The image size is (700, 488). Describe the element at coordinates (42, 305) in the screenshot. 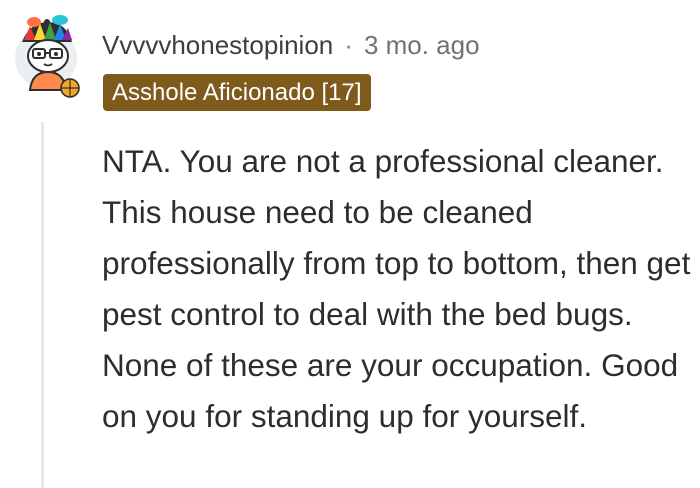

I see `thread-line` at that location.